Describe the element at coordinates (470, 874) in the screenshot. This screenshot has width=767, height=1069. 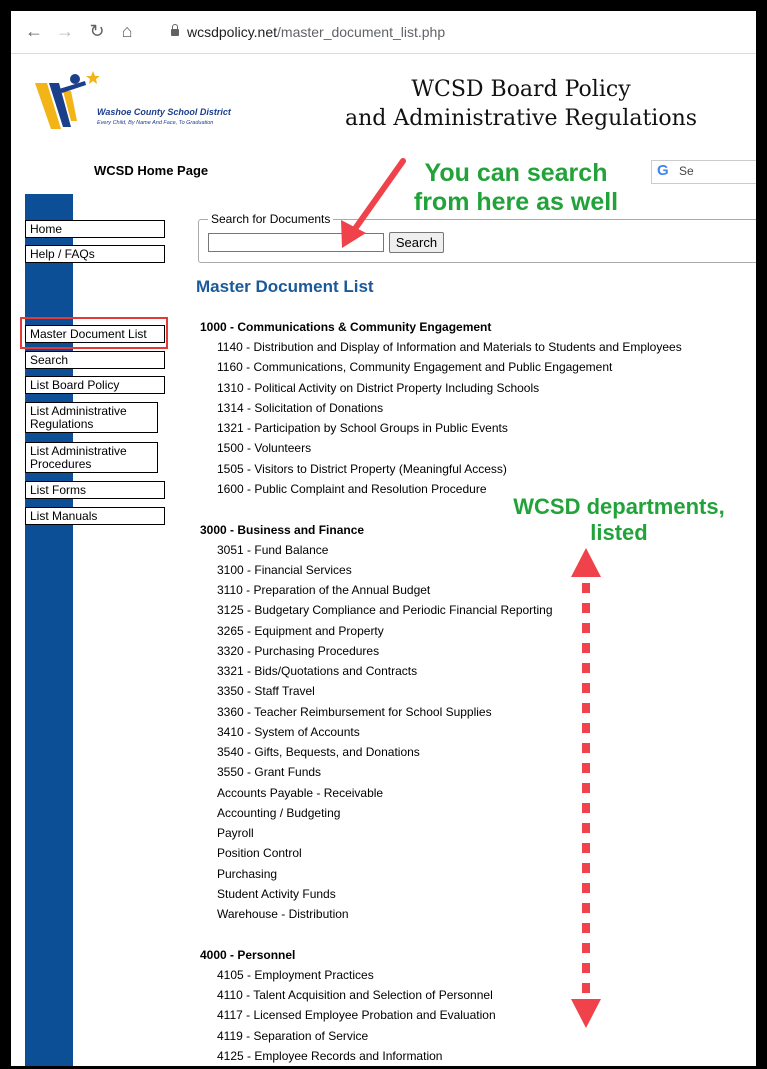
I see `document-link: Purchasing` at that location.